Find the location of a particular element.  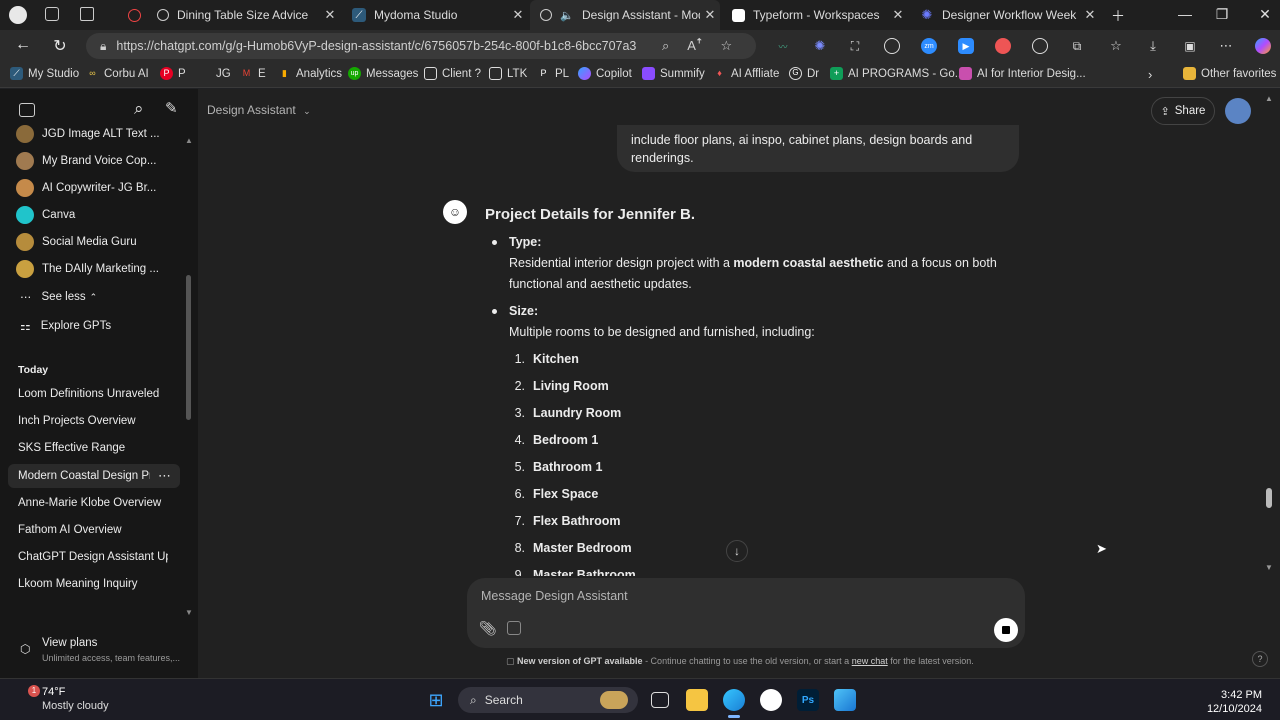

photos-icon is located at coordinates (845, 700).